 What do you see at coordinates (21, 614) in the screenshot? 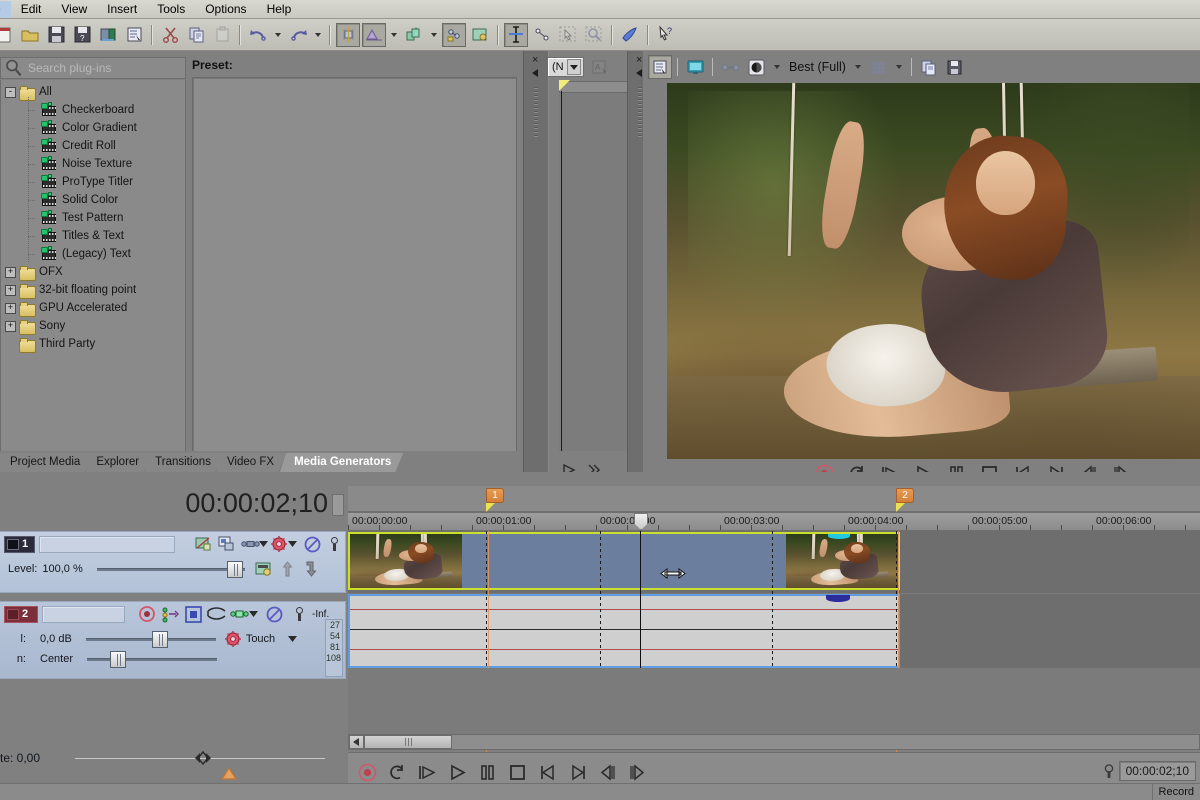
I see `track-number-audio: 2` at bounding box center [21, 614].